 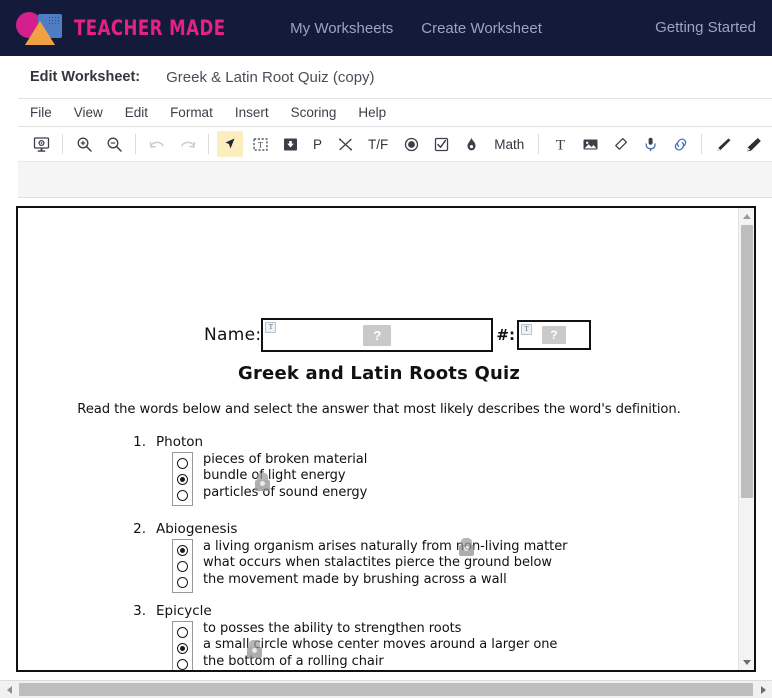 I want to click on brand-logo: TEACHER MADE, so click(x=130, y=28).